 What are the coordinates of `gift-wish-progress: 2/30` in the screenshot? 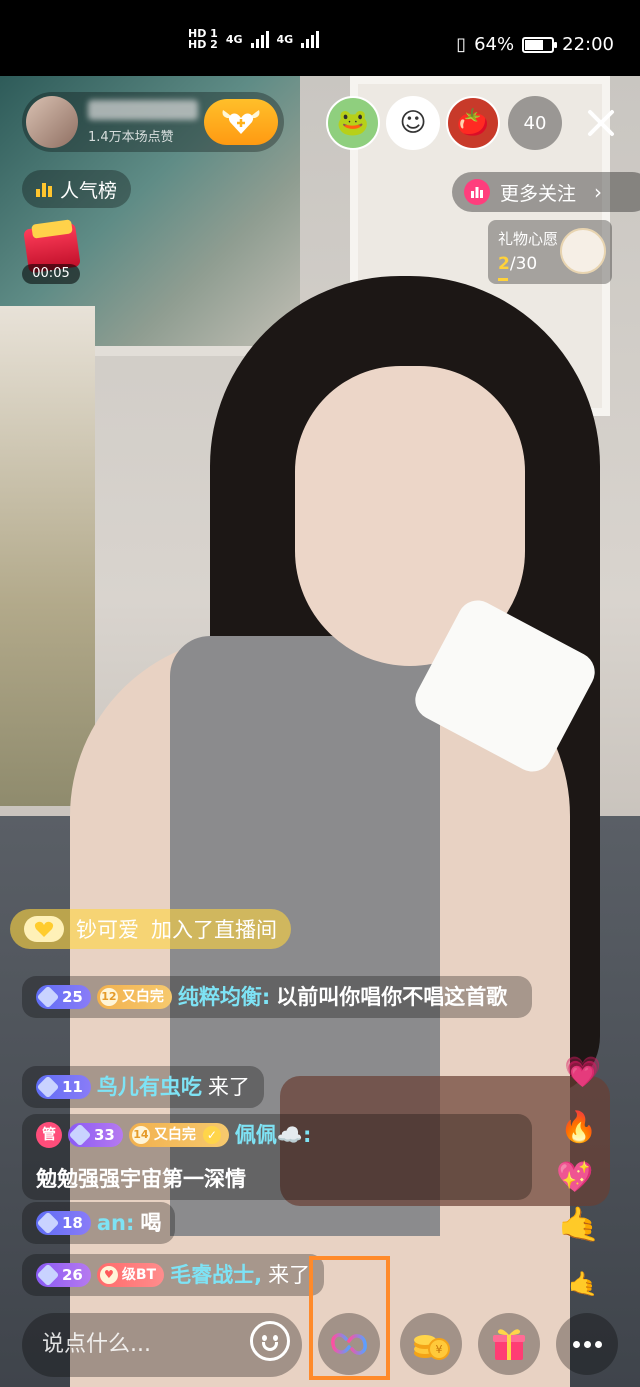 It's located at (517, 264).